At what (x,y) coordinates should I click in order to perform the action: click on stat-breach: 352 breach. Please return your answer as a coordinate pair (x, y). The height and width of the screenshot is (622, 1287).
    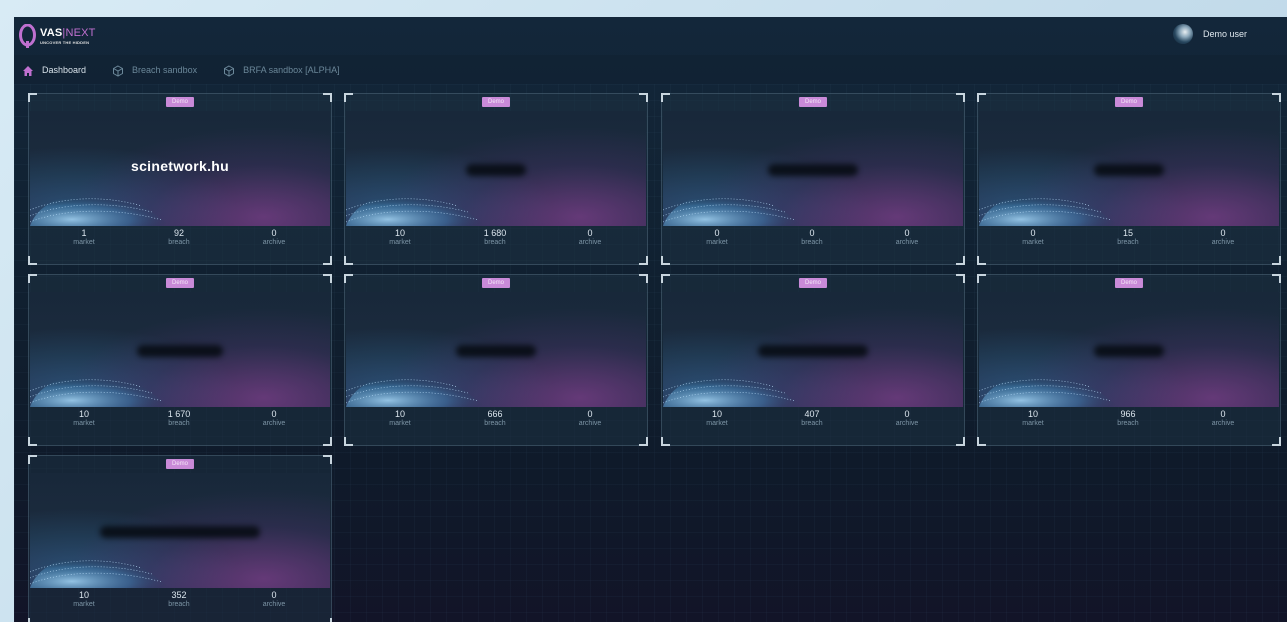
    Looking at the image, I should click on (179, 599).